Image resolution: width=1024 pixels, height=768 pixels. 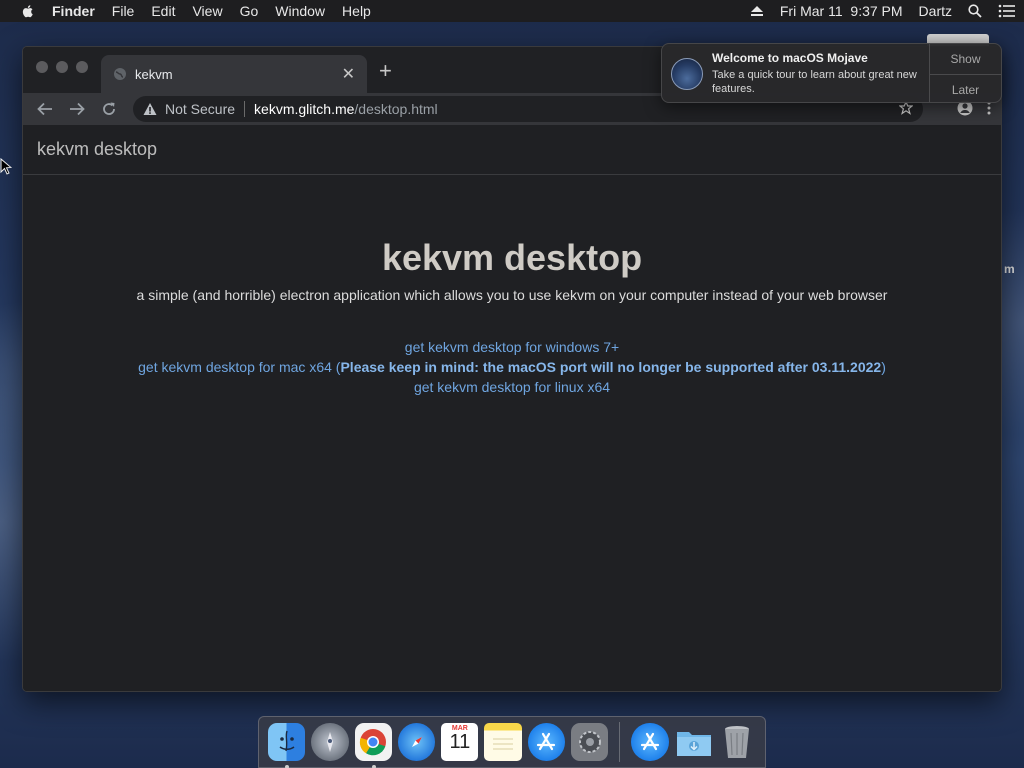 What do you see at coordinates (207, 11) in the screenshot?
I see `menu-view: View` at bounding box center [207, 11].